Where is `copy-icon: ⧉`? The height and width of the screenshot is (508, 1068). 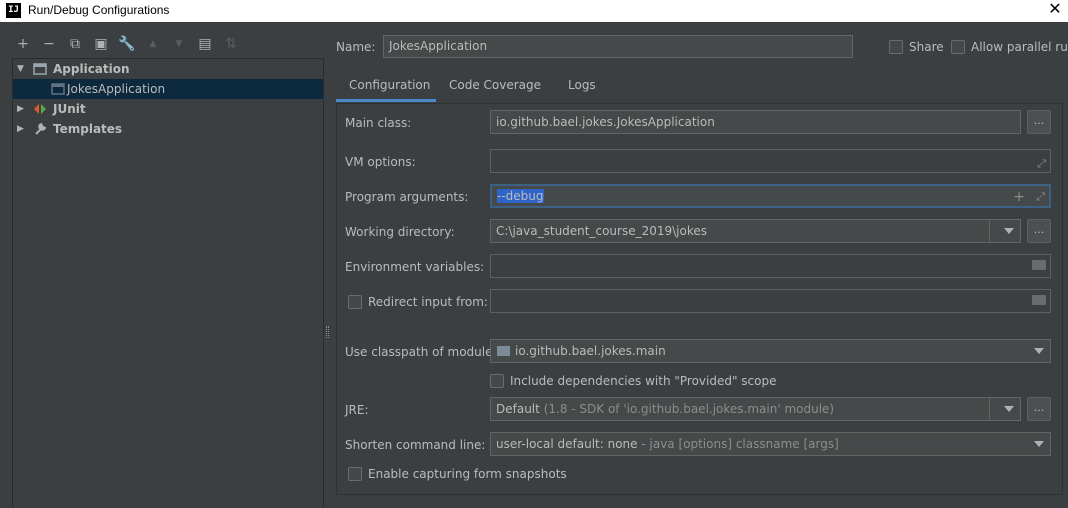 copy-icon: ⧉ is located at coordinates (75, 44).